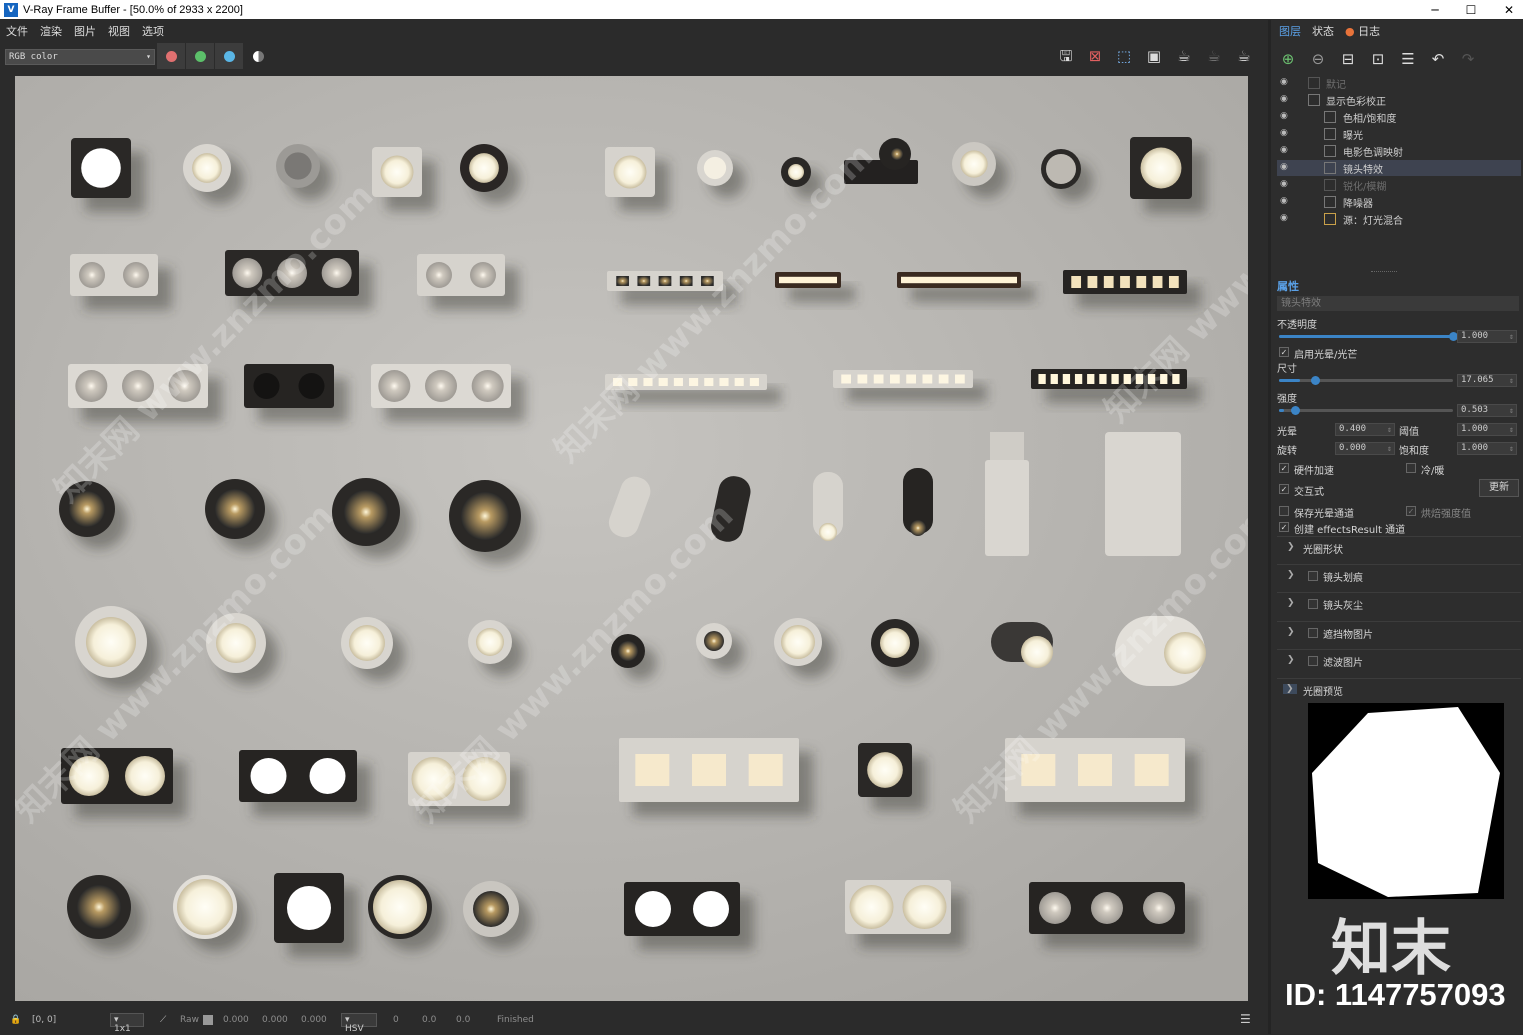  Describe the element at coordinates (1348, 60) in the screenshot. I see `save-layers-icon: ⊟` at that location.